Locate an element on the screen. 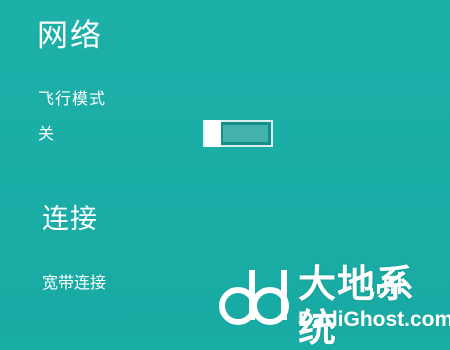  toggle-thumb is located at coordinates (213, 133).